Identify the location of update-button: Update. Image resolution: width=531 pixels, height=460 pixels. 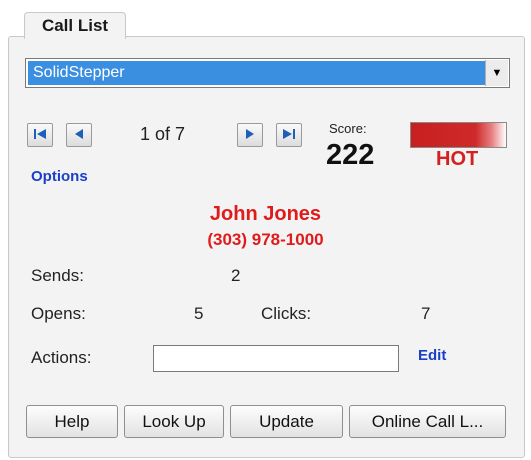
(286, 421).